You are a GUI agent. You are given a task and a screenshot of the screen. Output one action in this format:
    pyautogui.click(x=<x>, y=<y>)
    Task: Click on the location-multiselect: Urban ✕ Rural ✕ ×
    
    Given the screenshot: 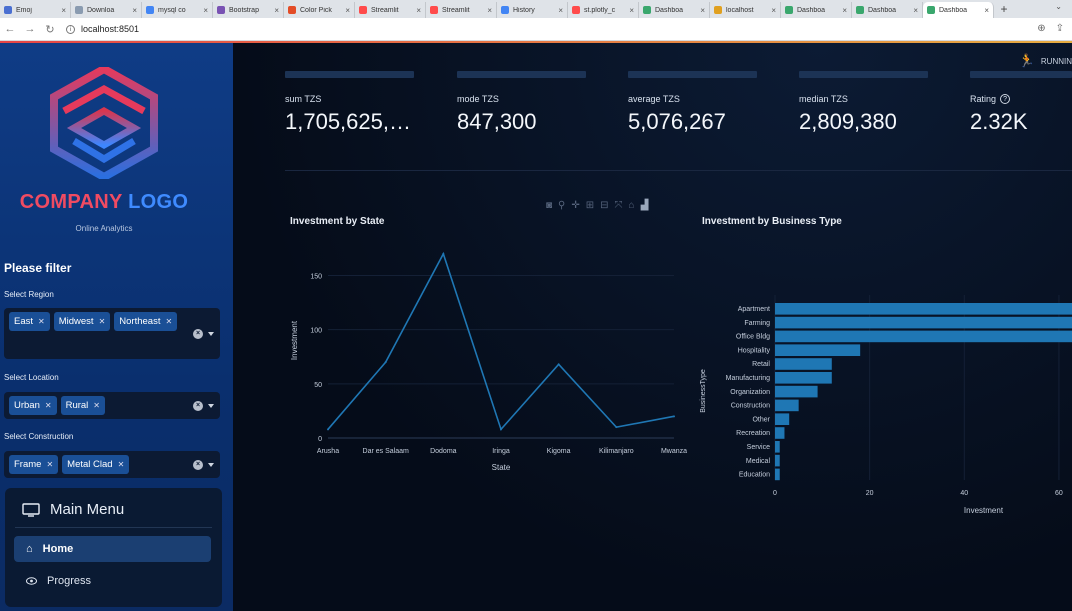 What is the action you would take?
    pyautogui.click(x=112, y=405)
    